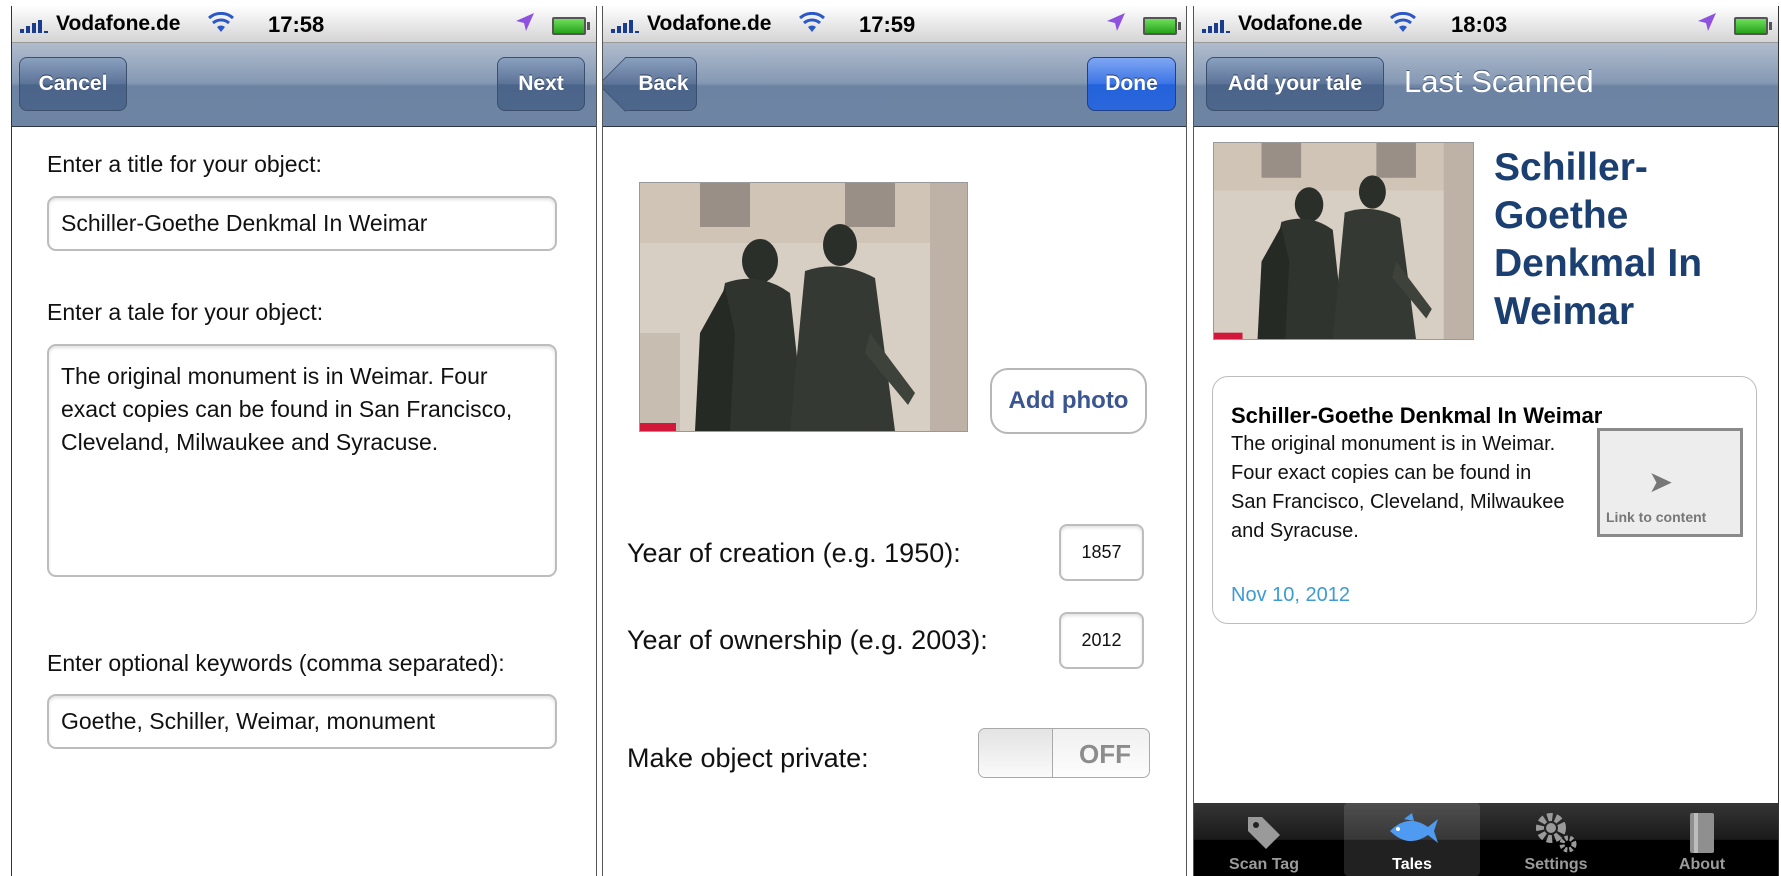 The image size is (1781, 876). What do you see at coordinates (1479, 24) in the screenshot?
I see `clock: 18:03` at bounding box center [1479, 24].